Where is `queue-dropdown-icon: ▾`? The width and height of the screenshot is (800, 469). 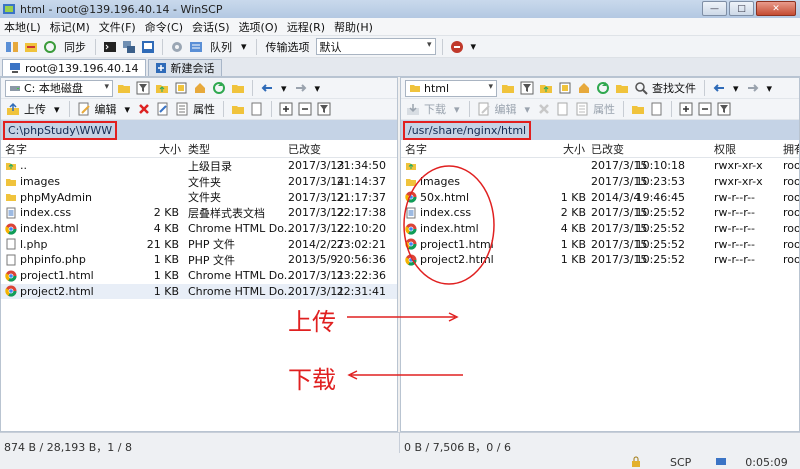 queue-dropdown-icon: ▾ is located at coordinates (244, 46).